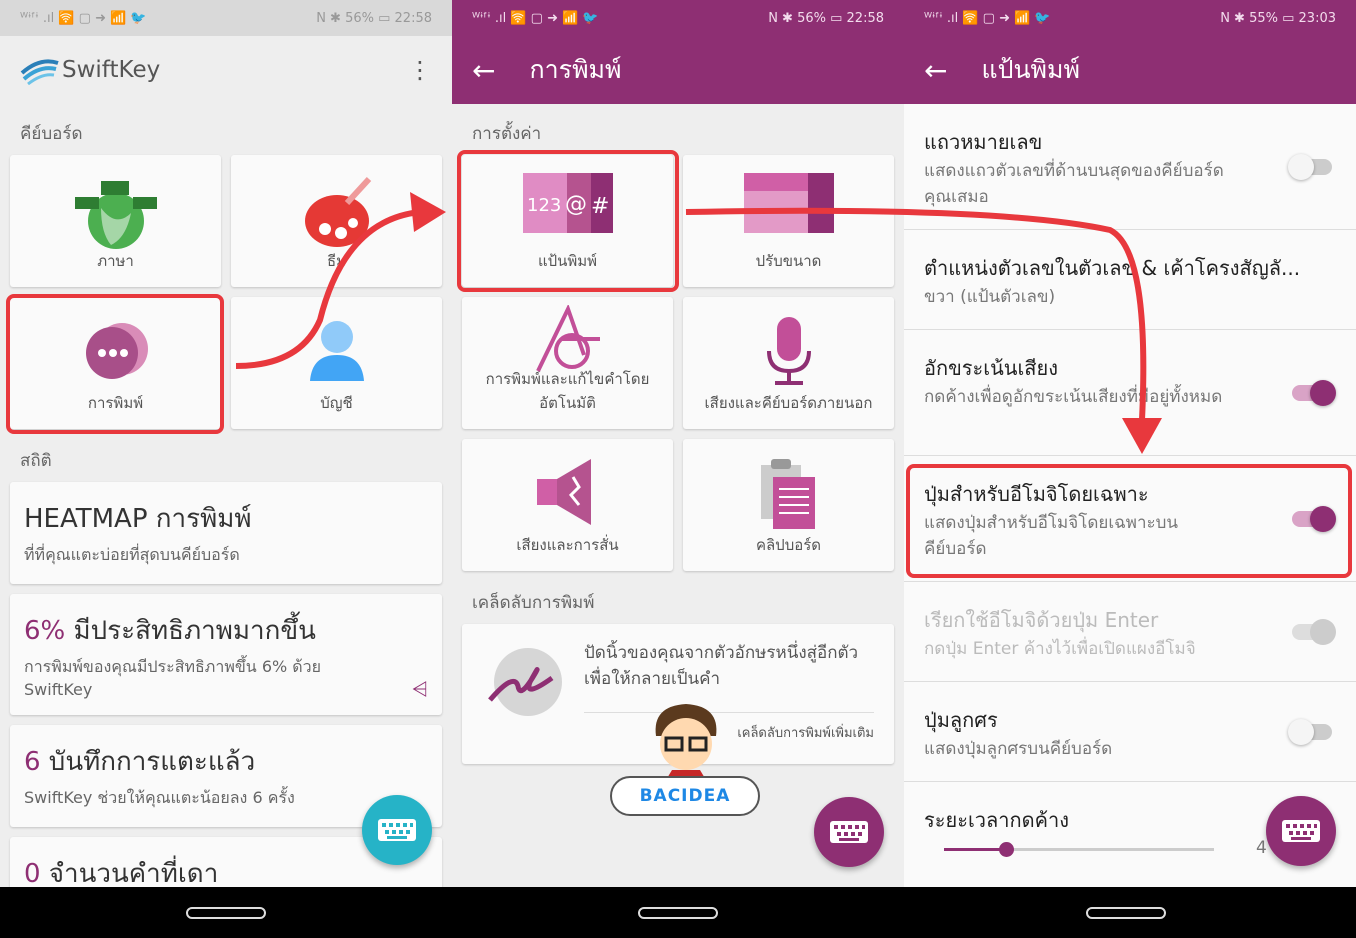 The image size is (1356, 938). I want to click on resize-icon, so click(788, 203).